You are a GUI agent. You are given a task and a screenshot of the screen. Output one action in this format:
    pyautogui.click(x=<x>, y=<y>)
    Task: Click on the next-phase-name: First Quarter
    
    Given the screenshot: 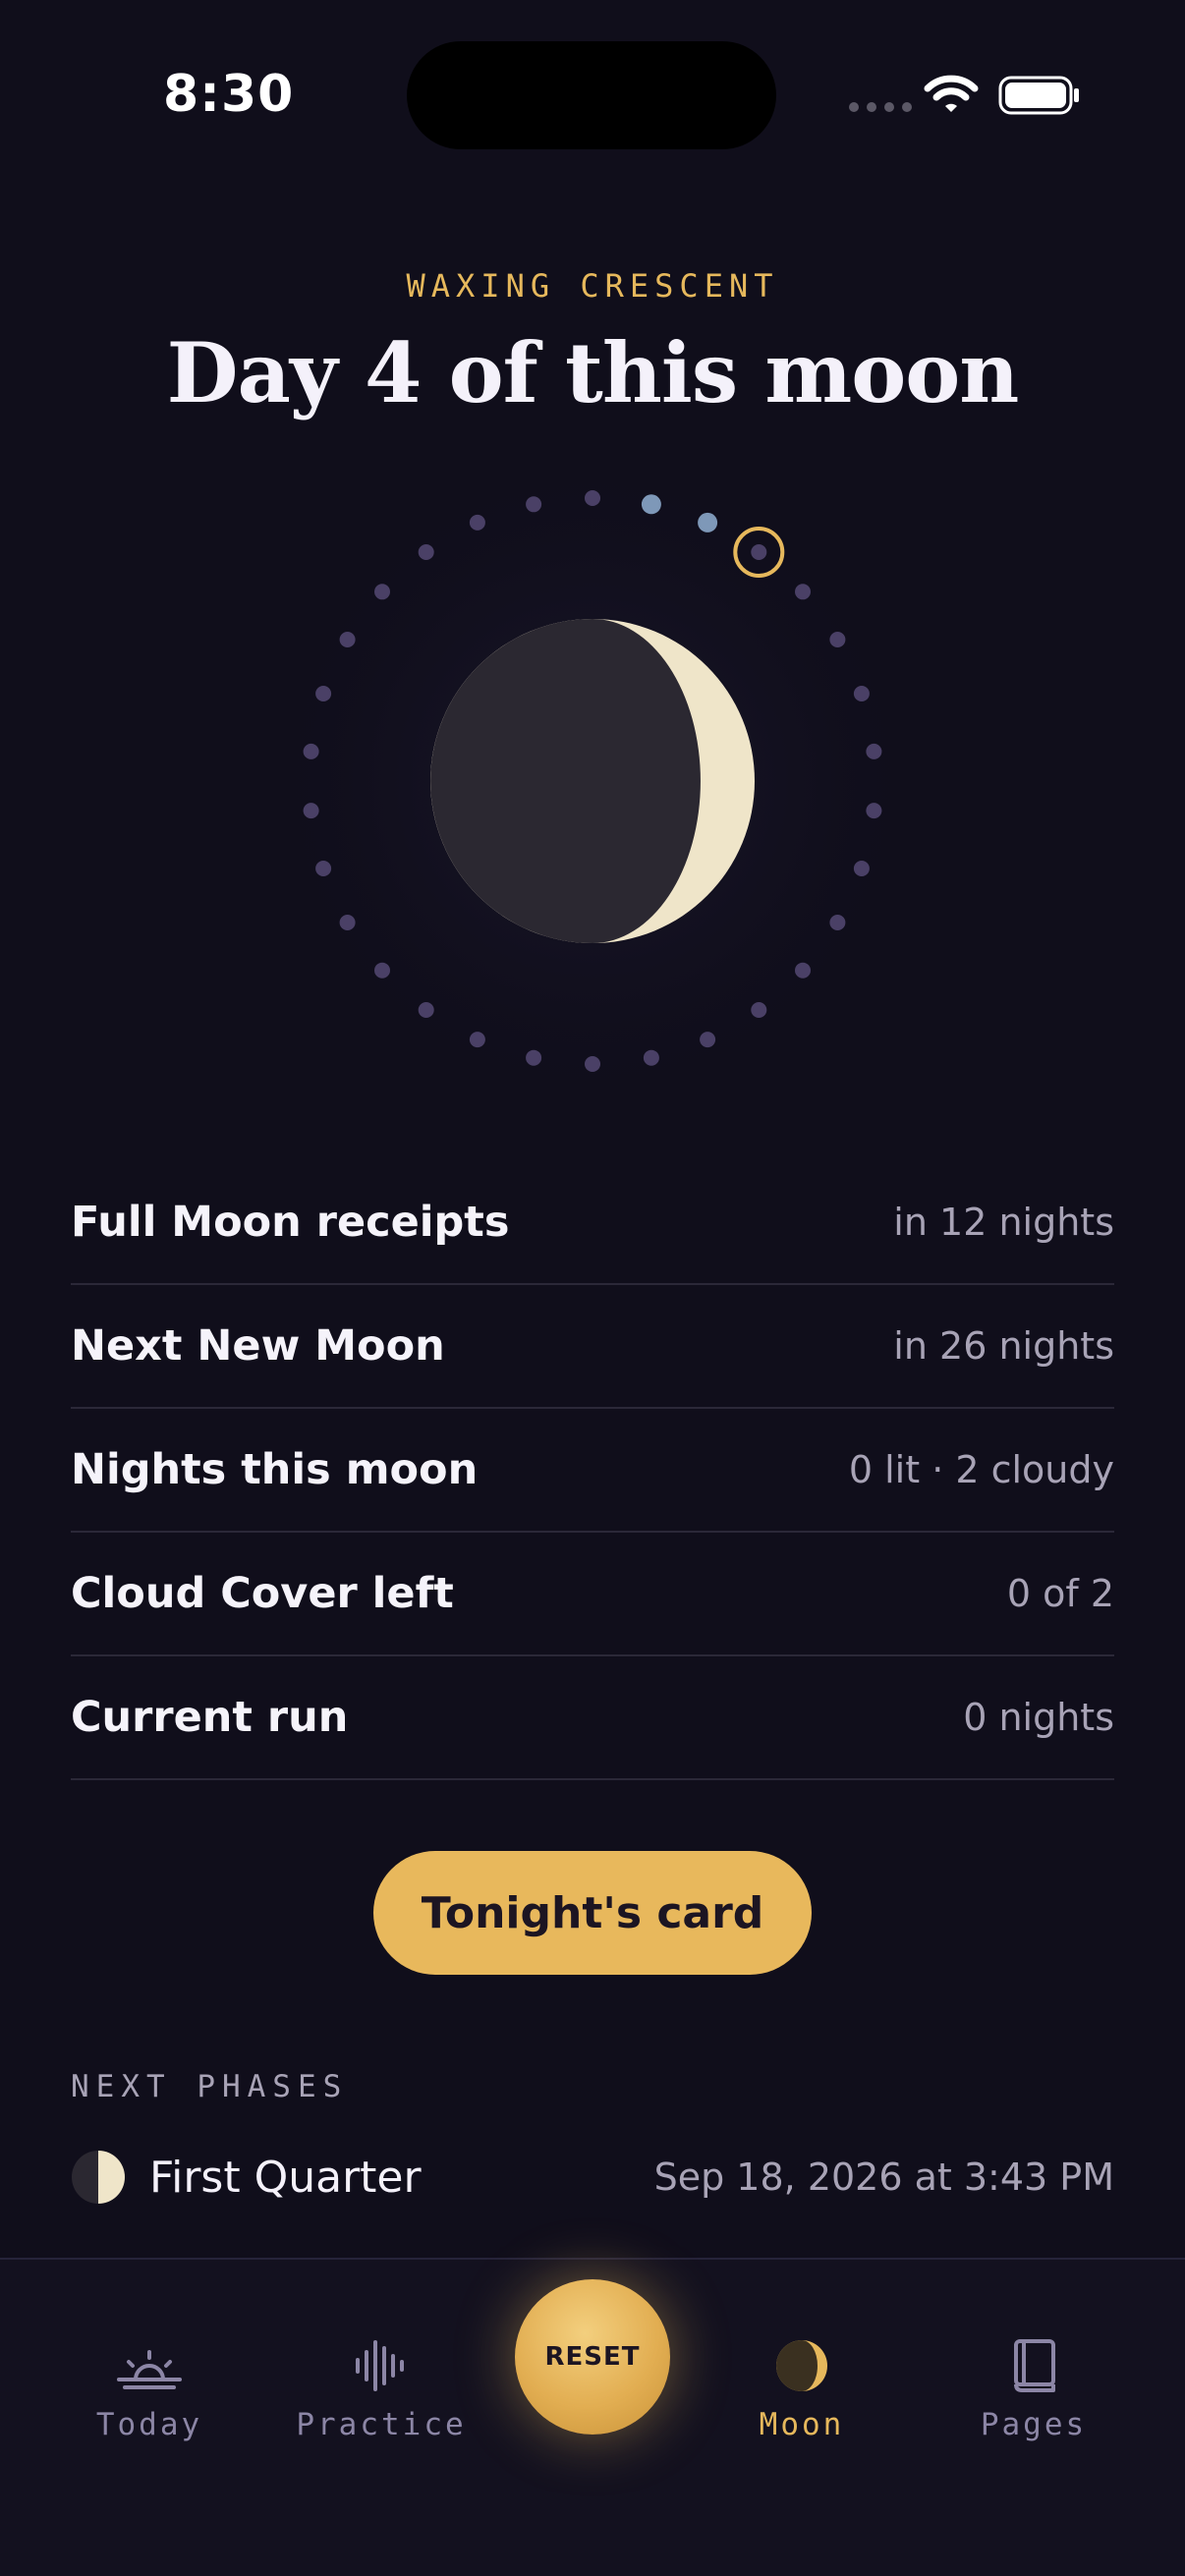 What is the action you would take?
    pyautogui.click(x=286, y=2177)
    